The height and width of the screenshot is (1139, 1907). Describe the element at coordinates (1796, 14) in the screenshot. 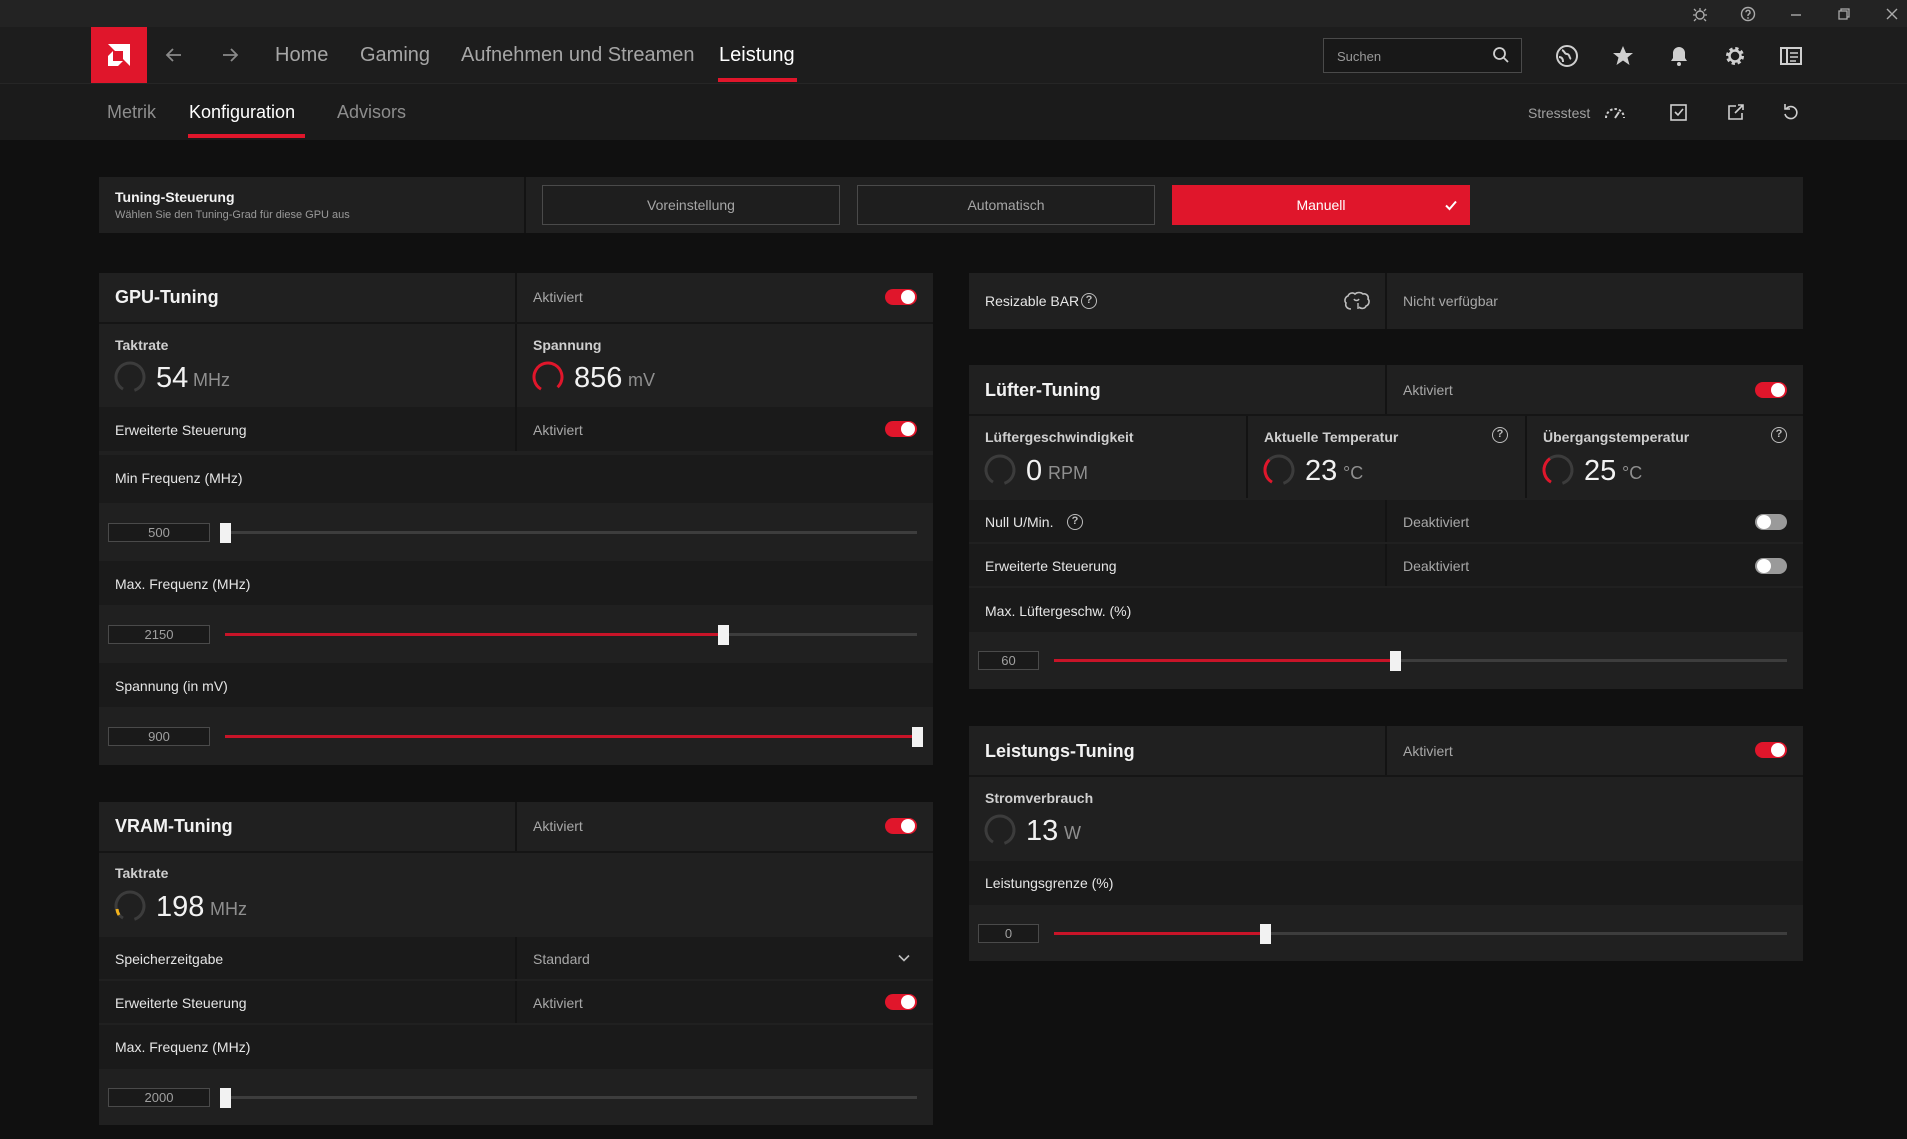

I see `minimize-icon` at that location.